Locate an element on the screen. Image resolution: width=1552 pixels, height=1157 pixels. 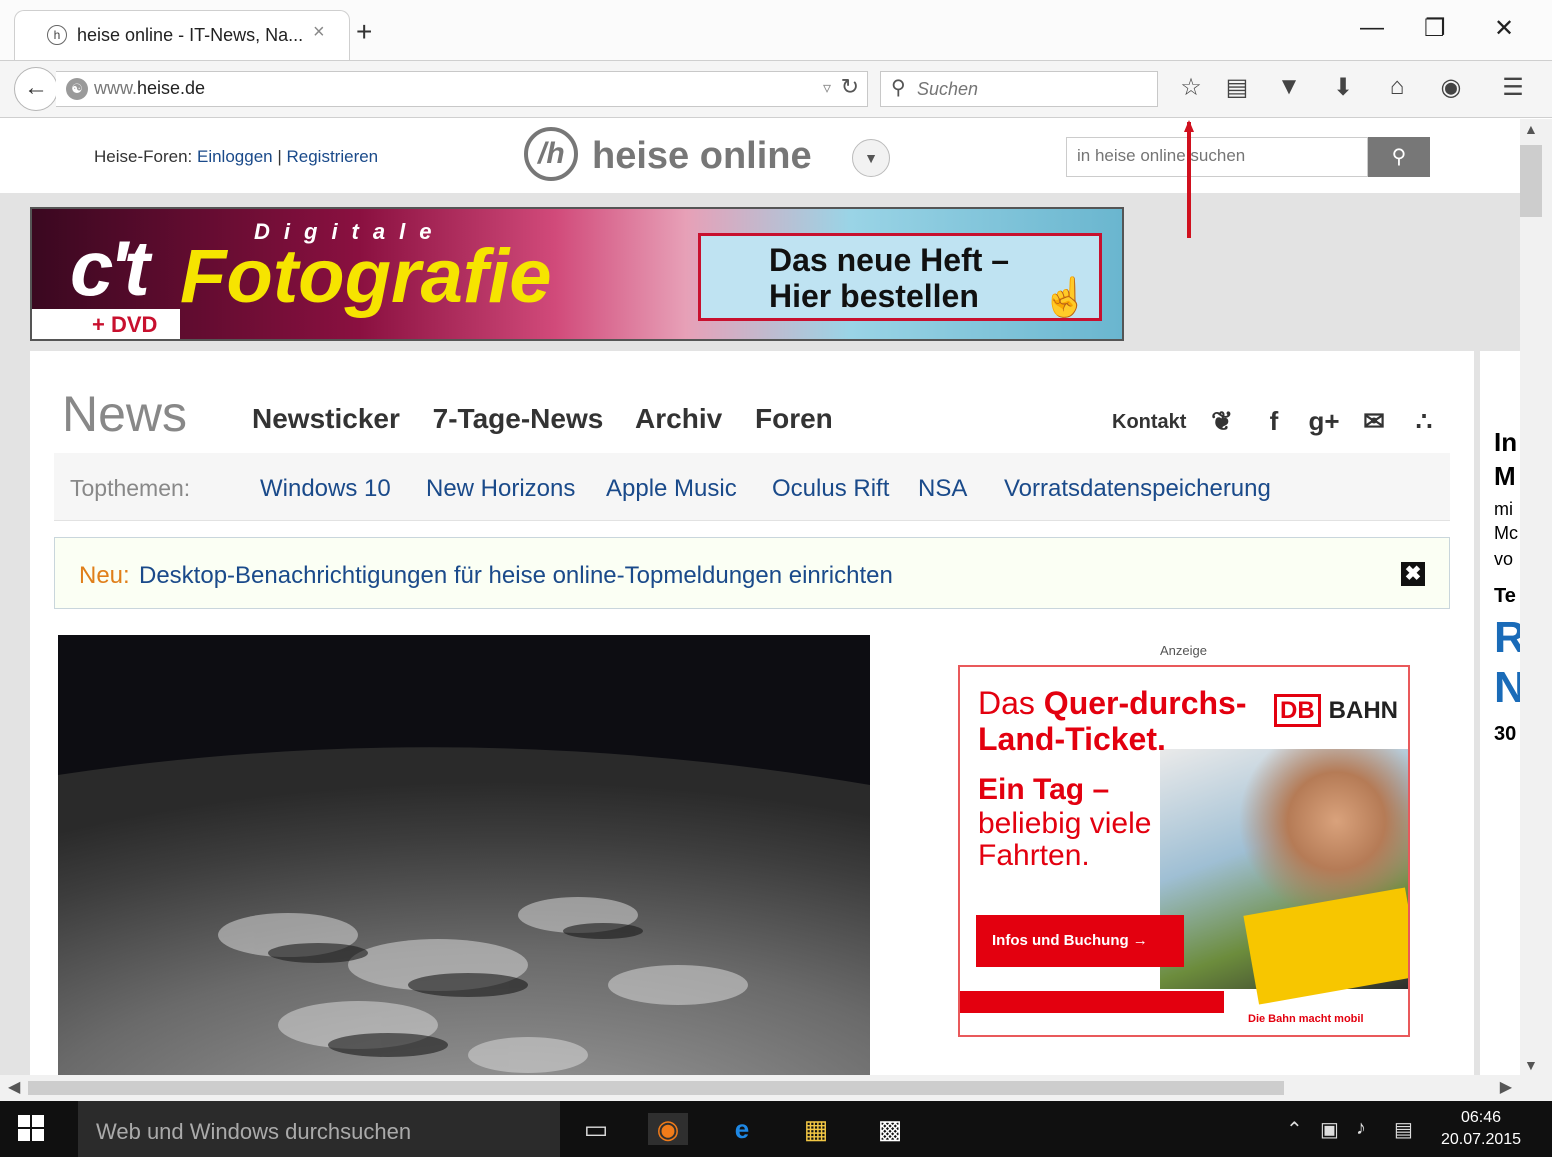
menu-icon: ☰ is located at coordinates (1513, 87).